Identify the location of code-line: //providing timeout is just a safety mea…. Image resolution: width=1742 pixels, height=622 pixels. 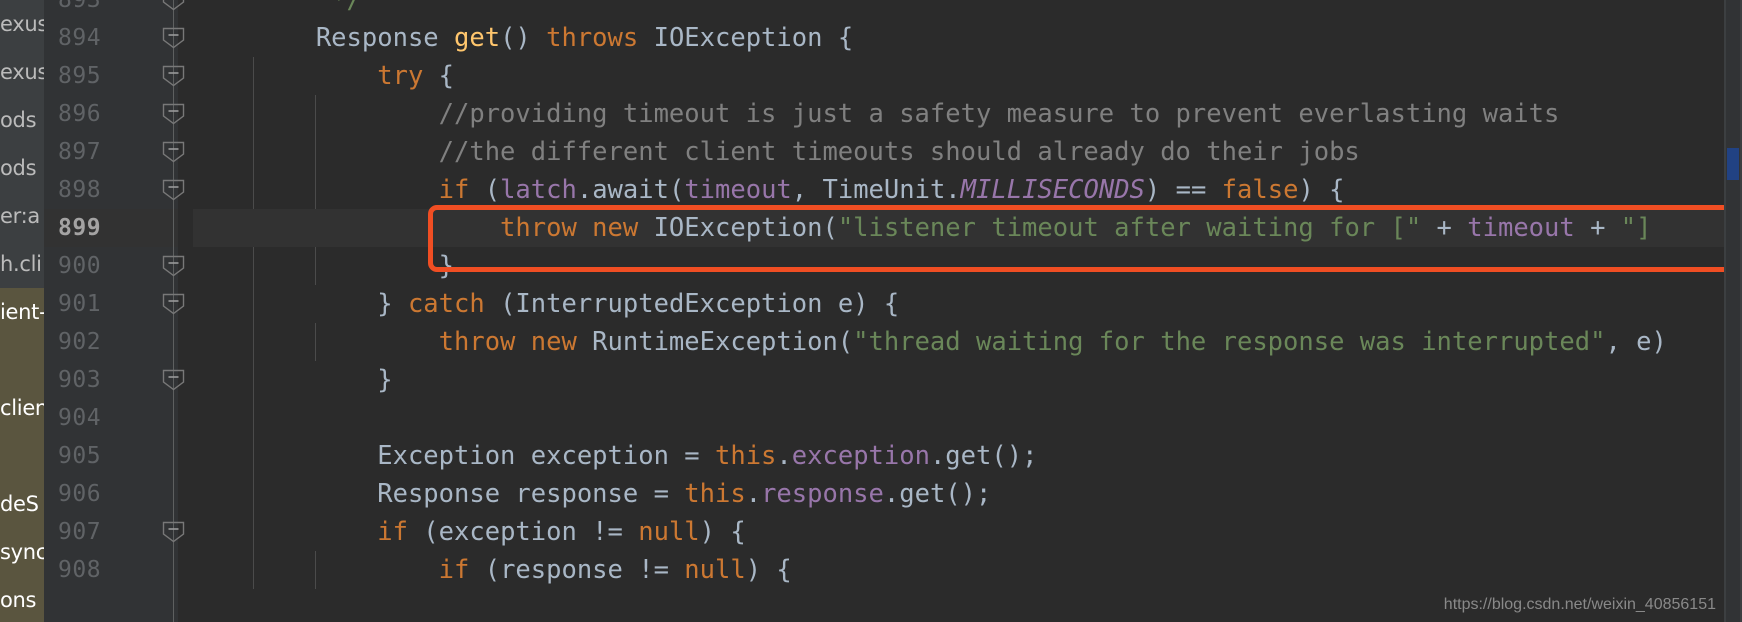
(958, 114).